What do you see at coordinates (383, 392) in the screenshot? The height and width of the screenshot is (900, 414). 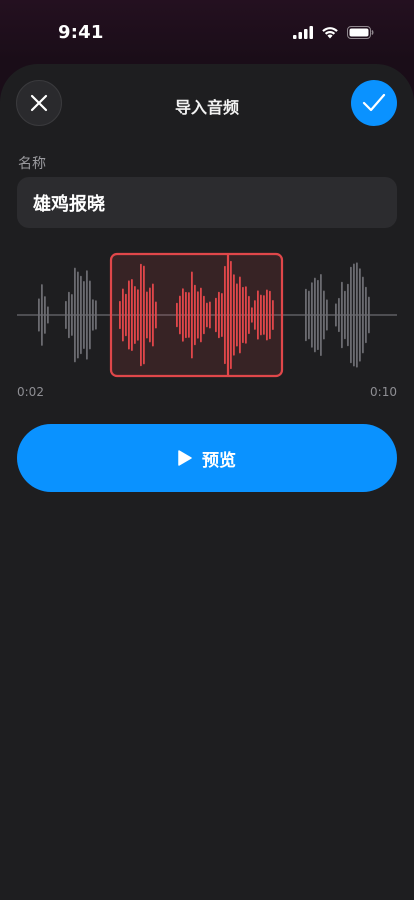 I see `end-time: 0:10` at bounding box center [383, 392].